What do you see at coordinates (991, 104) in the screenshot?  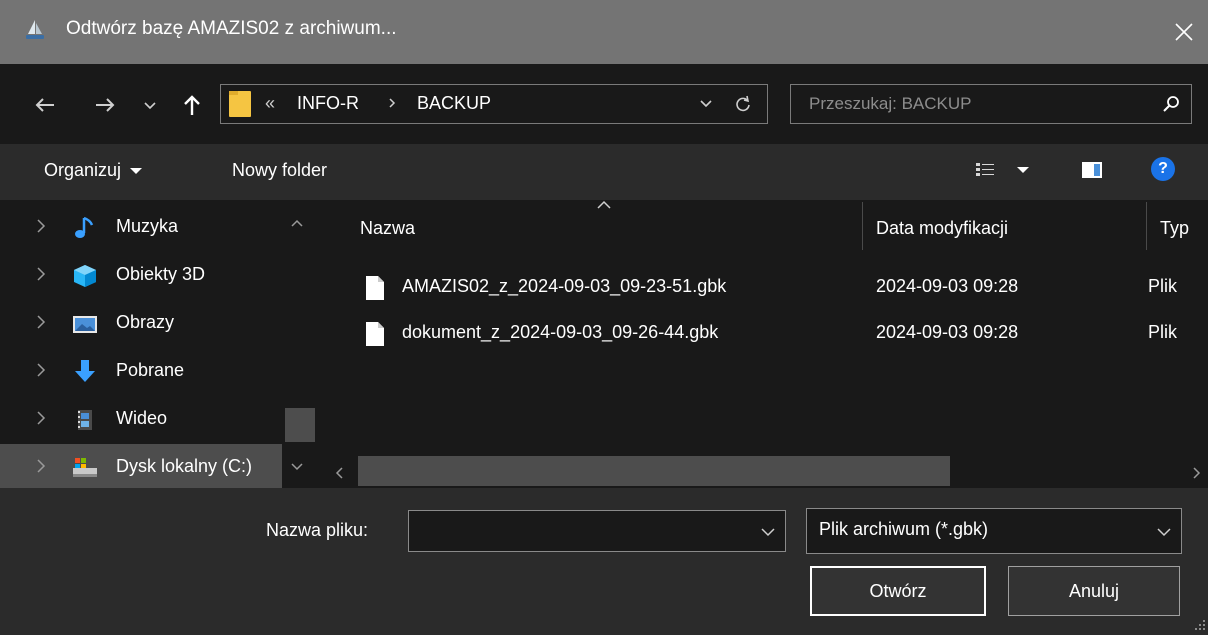 I see `search-input: Przeszukaj: BACKUP` at bounding box center [991, 104].